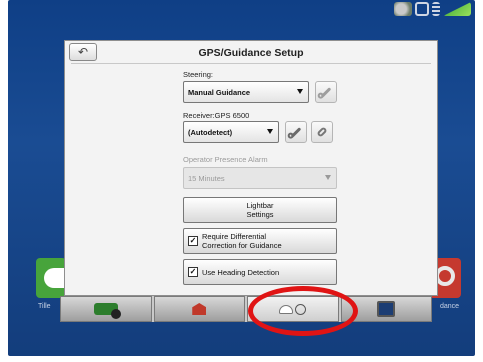  I want to click on display-status-icon, so click(422, 9).